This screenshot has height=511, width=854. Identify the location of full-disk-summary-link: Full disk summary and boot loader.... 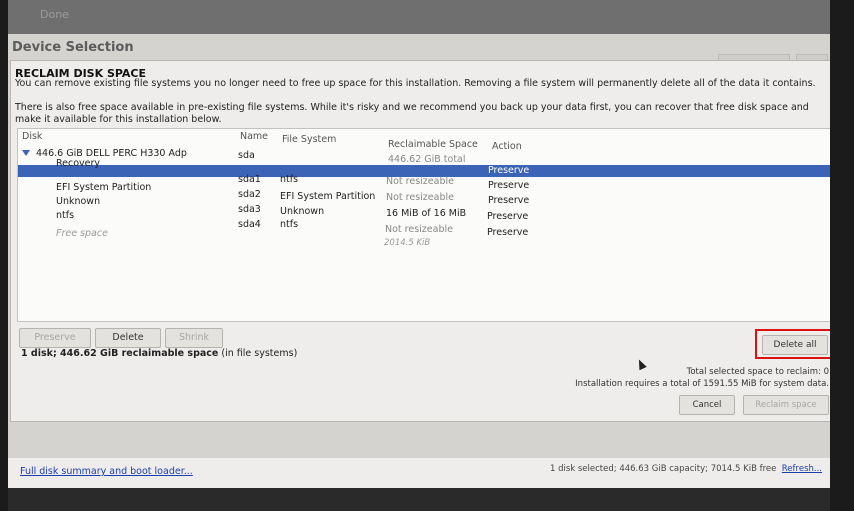
(106, 471).